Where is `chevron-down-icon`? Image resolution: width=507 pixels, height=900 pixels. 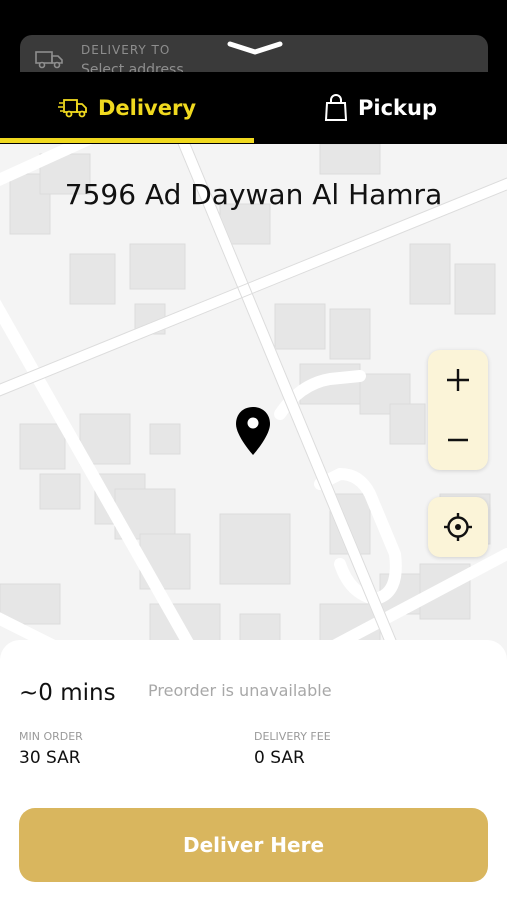 chevron-down-icon is located at coordinates (255, 48).